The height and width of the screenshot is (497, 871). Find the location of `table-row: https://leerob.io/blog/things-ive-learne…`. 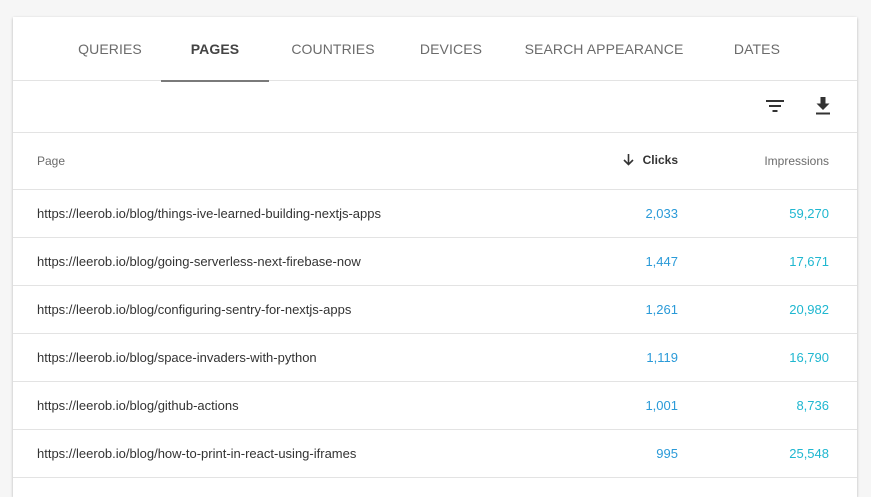

table-row: https://leerob.io/blog/things-ive-learne… is located at coordinates (435, 213).